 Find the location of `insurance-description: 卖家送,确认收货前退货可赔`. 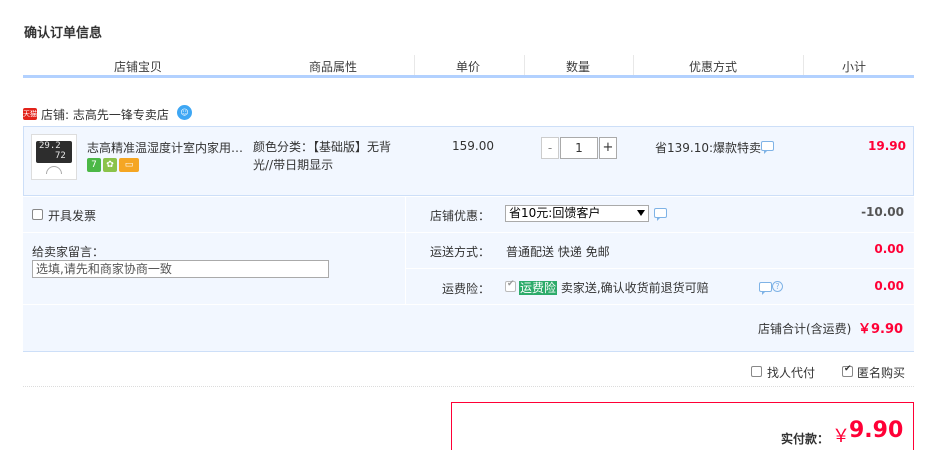

insurance-description: 卖家送,确认收货前退货可赔 is located at coordinates (634, 288).